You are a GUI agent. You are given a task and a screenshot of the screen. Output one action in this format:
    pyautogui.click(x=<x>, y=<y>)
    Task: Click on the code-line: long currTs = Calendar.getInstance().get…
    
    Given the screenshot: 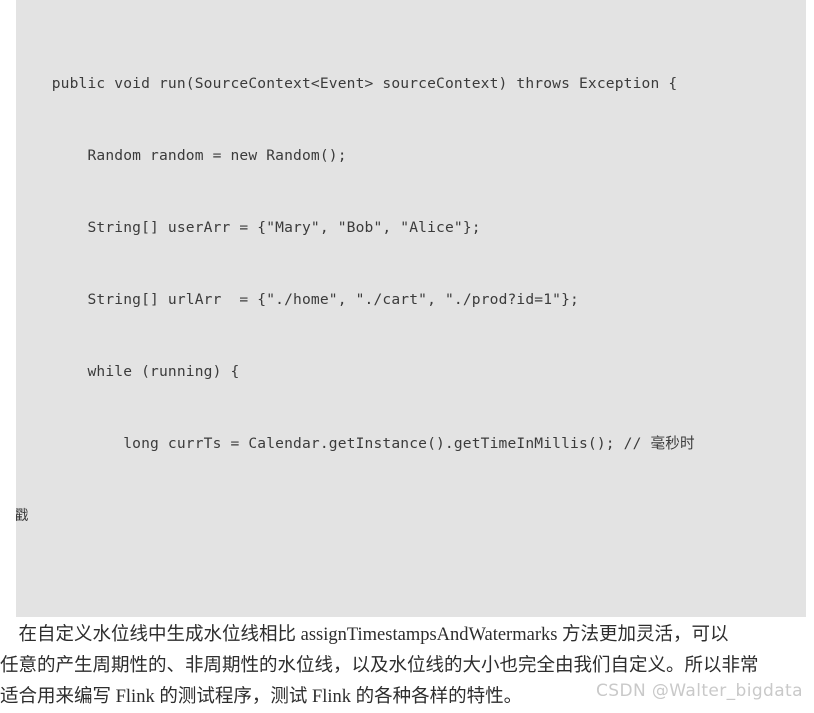 What is the action you would take?
    pyautogui.click(x=355, y=443)
    